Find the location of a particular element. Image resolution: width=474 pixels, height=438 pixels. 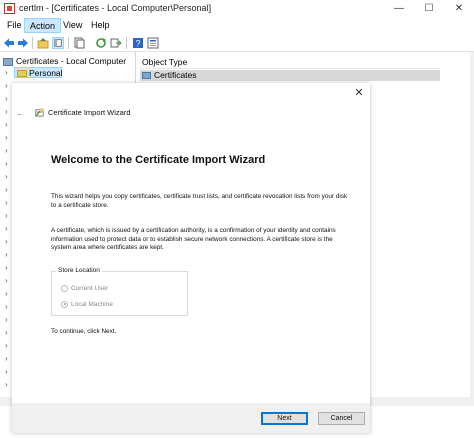

maximize-button: ☐ is located at coordinates (429, 8).